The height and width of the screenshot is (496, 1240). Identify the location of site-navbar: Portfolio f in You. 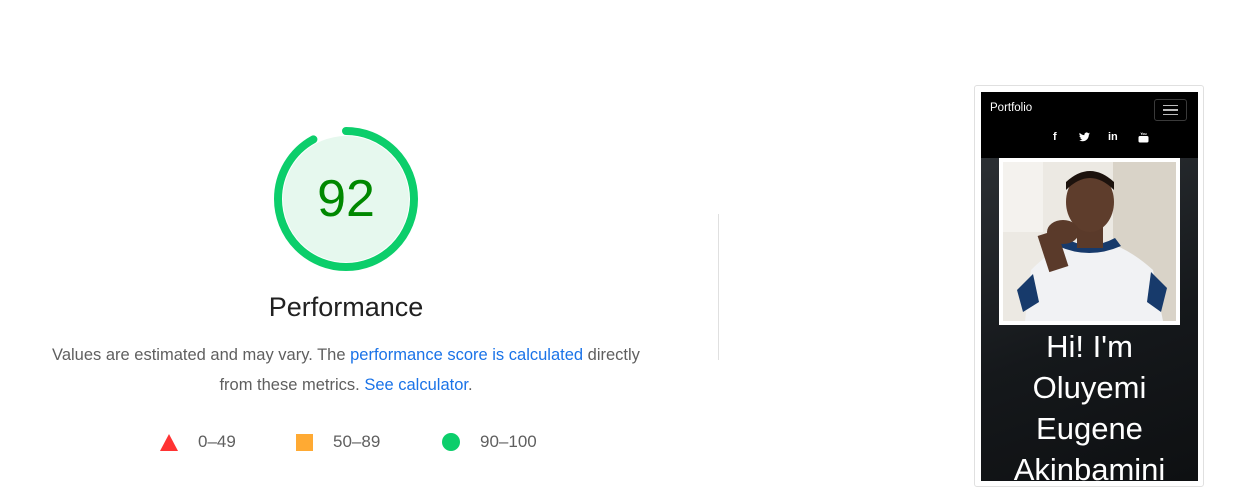
(1089, 125).